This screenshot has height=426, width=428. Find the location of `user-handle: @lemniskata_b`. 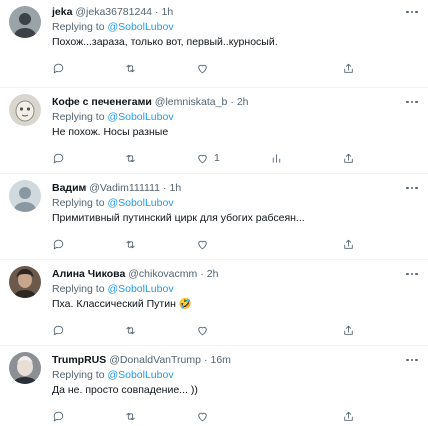

user-handle: @lemniskata_b is located at coordinates (191, 102).